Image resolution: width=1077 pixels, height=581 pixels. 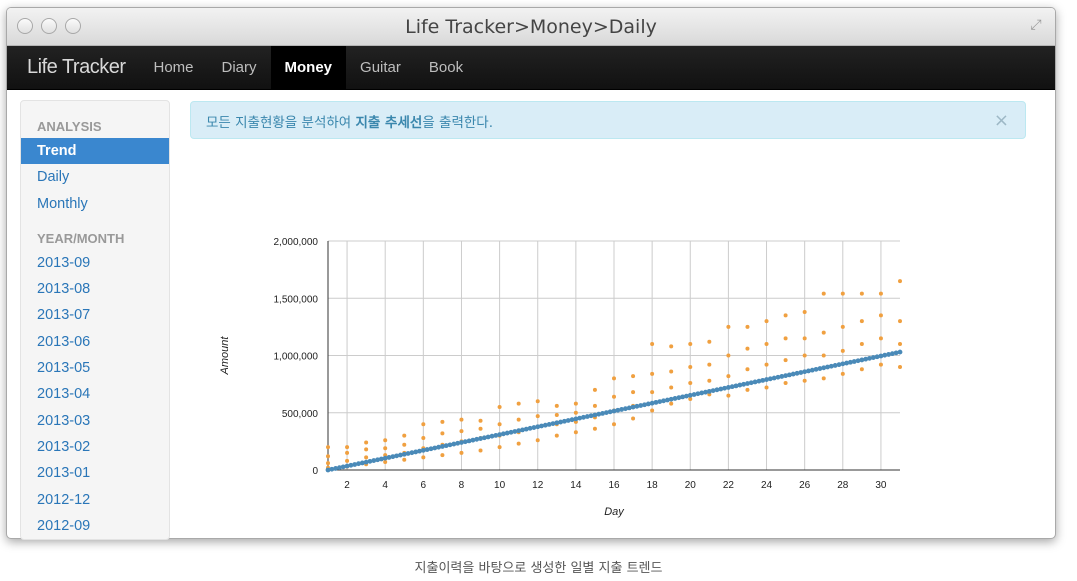 What do you see at coordinates (95, 500) in the screenshot?
I see `sidebar-item-month: 2012-12` at bounding box center [95, 500].